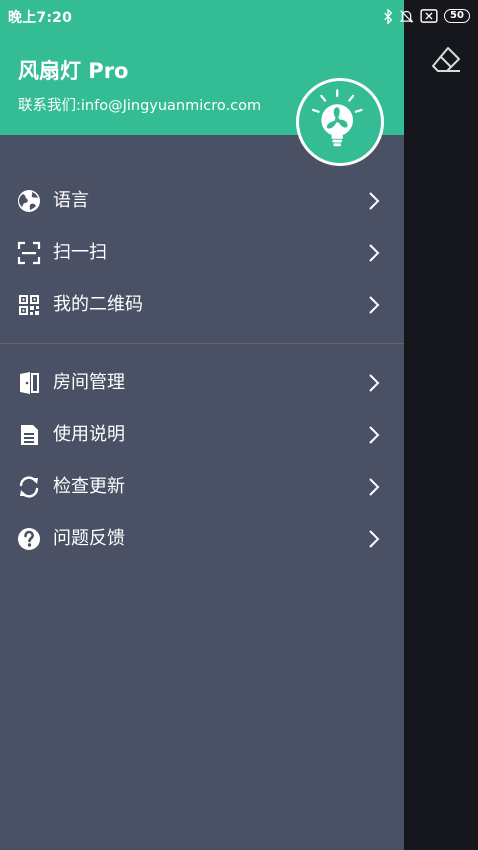 This screenshot has height=850, width=478. What do you see at coordinates (239, 17) in the screenshot?
I see `status-bar: 晚上7:20 50` at bounding box center [239, 17].